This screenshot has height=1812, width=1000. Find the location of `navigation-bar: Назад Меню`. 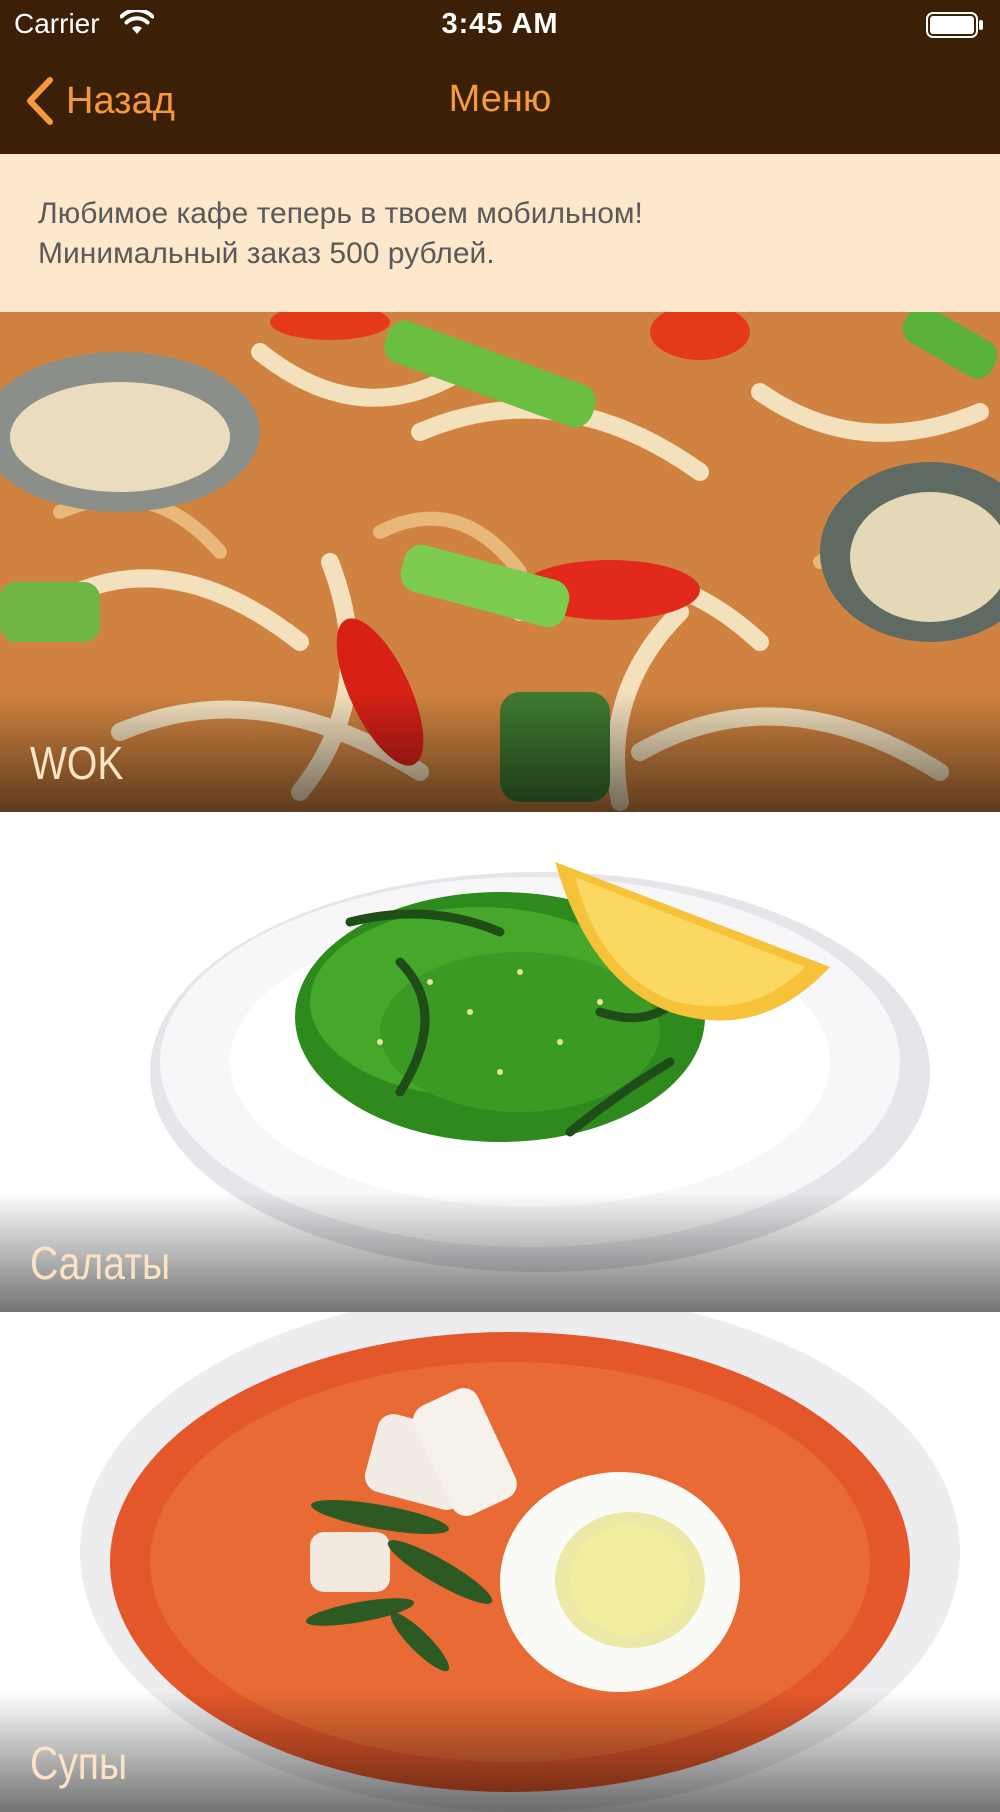

navigation-bar: Назад Меню is located at coordinates (500, 102).